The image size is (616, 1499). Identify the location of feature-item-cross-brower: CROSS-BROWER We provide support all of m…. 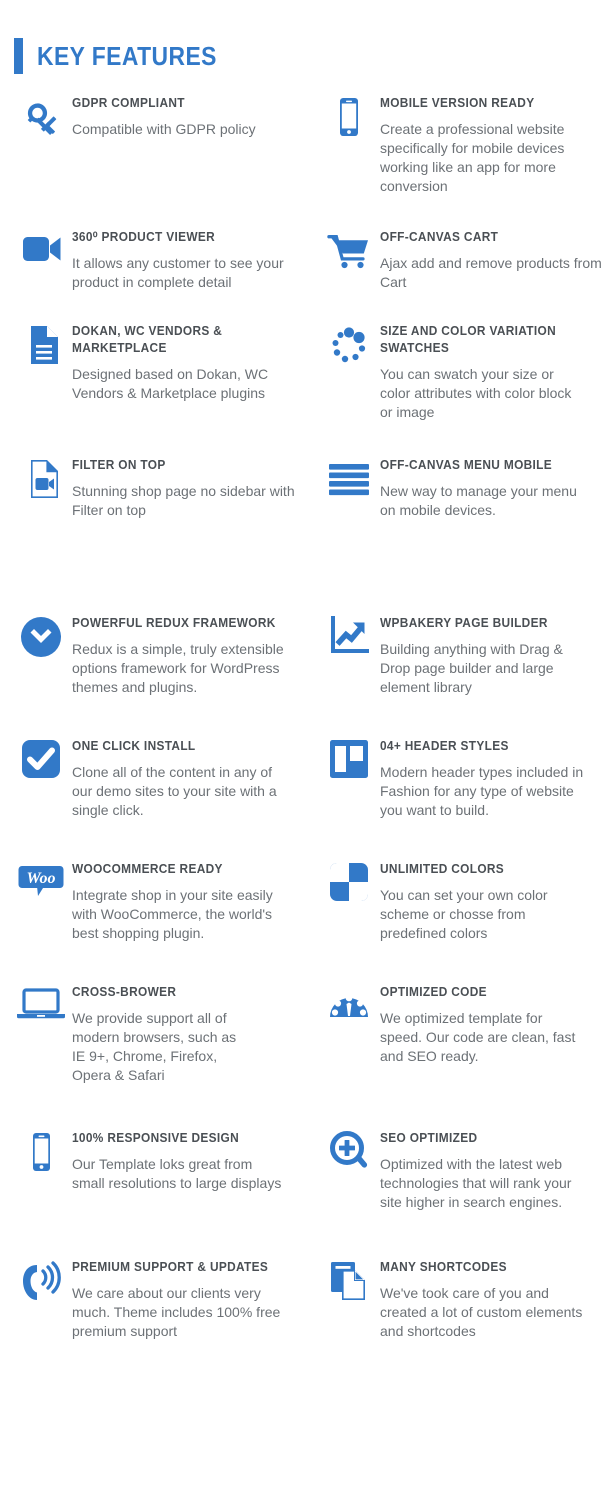
(154, 1033).